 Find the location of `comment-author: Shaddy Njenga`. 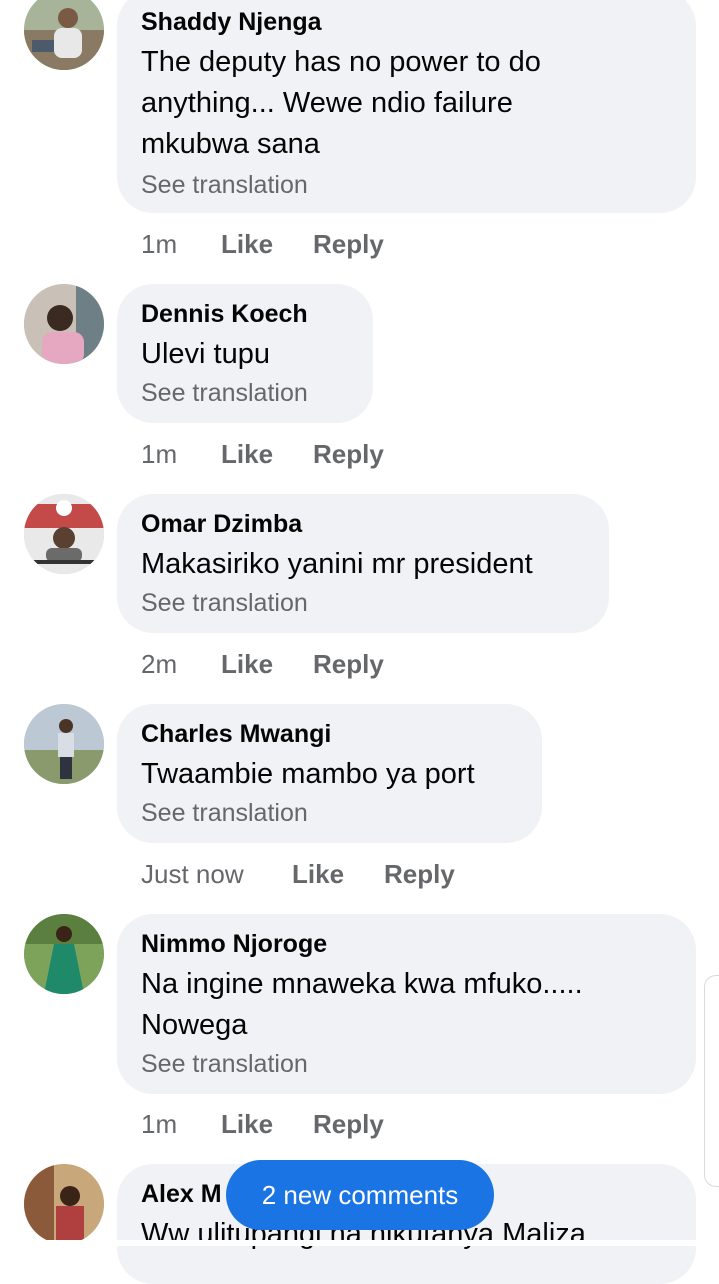

comment-author: Shaddy Njenga is located at coordinates (231, 22).